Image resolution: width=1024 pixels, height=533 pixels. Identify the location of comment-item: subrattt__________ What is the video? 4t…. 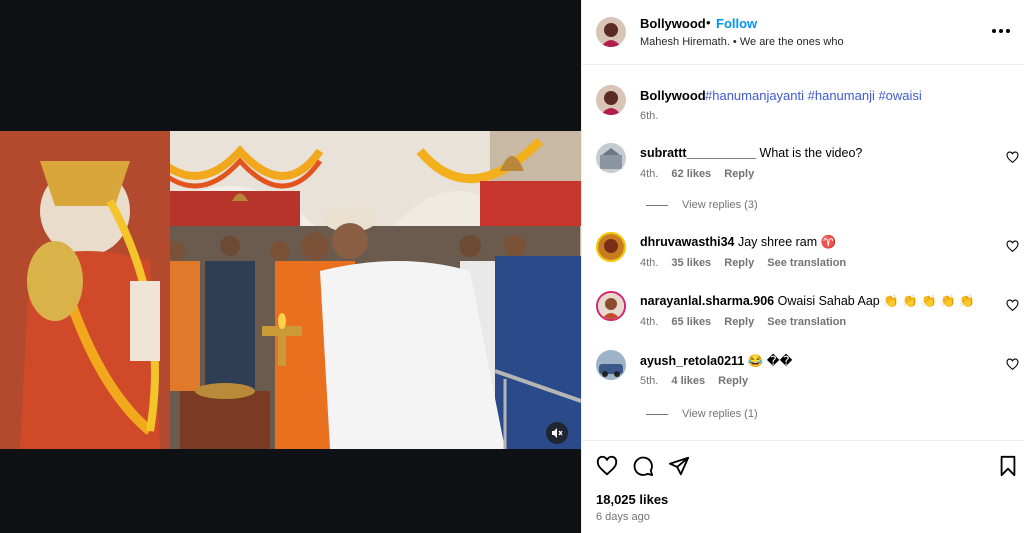
(803, 168).